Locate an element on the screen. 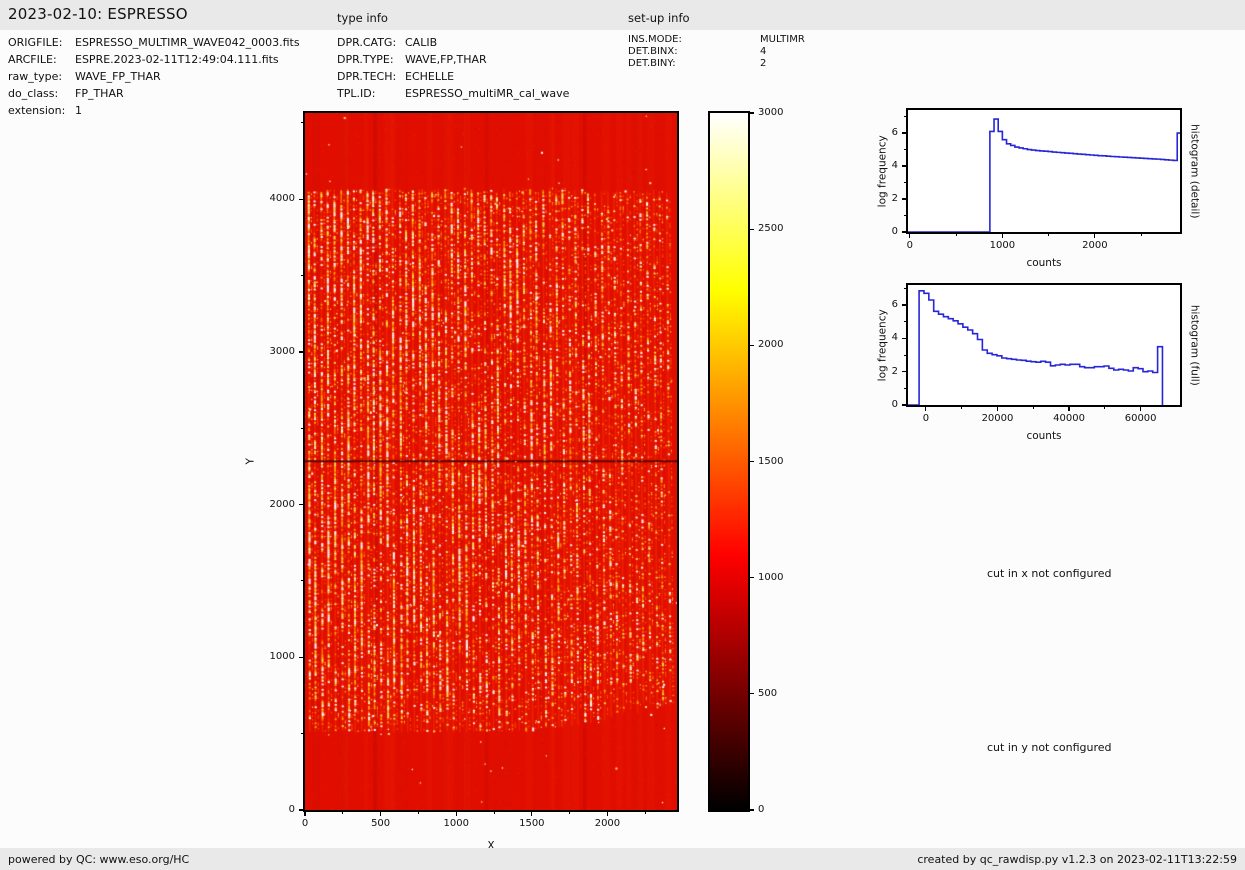 The width and height of the screenshot is (1245, 870). file_info-label: do_class: is located at coordinates (33, 93).